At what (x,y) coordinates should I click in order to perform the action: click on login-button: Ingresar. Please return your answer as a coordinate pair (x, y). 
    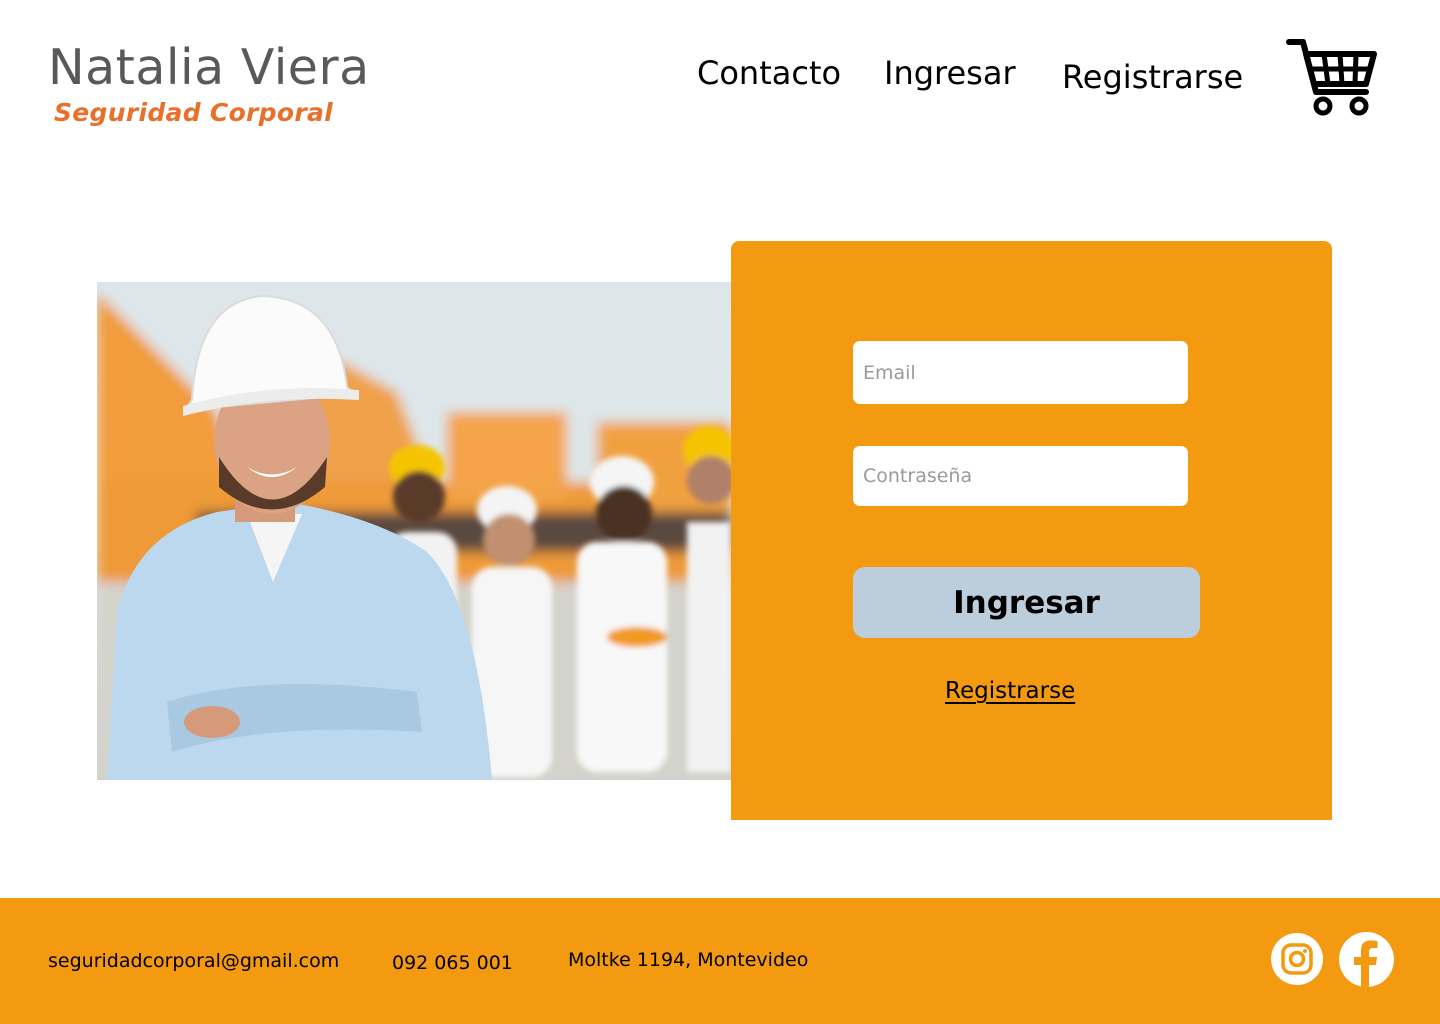
    Looking at the image, I should click on (1026, 602).